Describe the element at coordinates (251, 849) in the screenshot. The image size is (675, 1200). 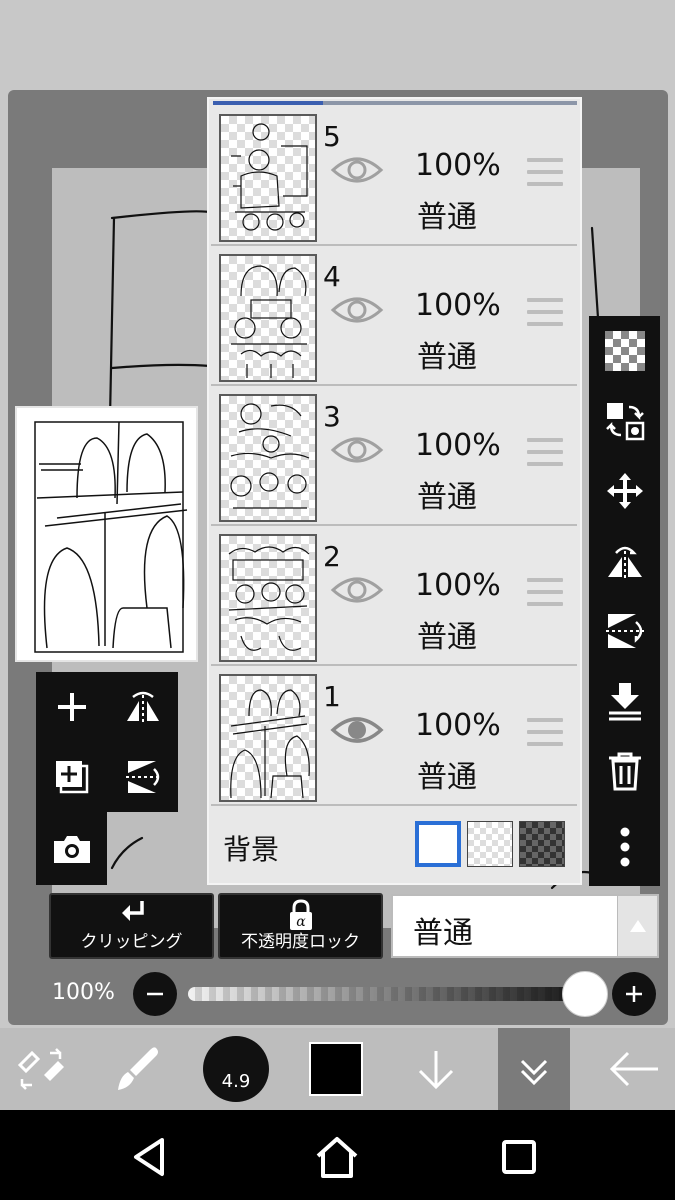
I see `background-label: 背景` at that location.